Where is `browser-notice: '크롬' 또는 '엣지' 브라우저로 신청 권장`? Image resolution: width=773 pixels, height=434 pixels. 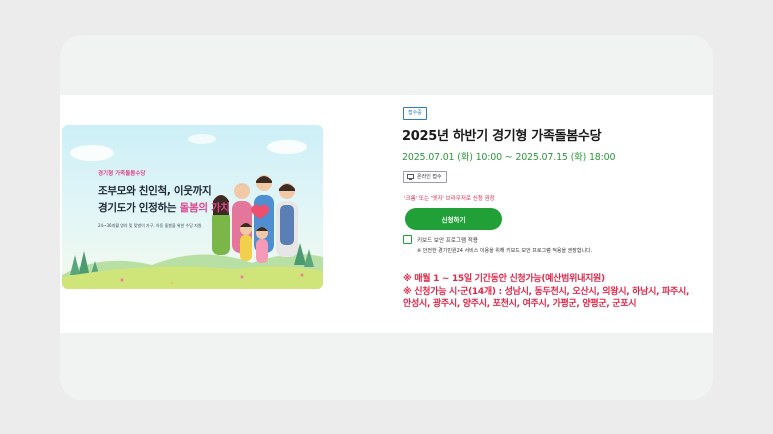
browser-notice: '크롬' 또는 '엣지' 브라우저로 신청 권장 is located at coordinates (449, 199).